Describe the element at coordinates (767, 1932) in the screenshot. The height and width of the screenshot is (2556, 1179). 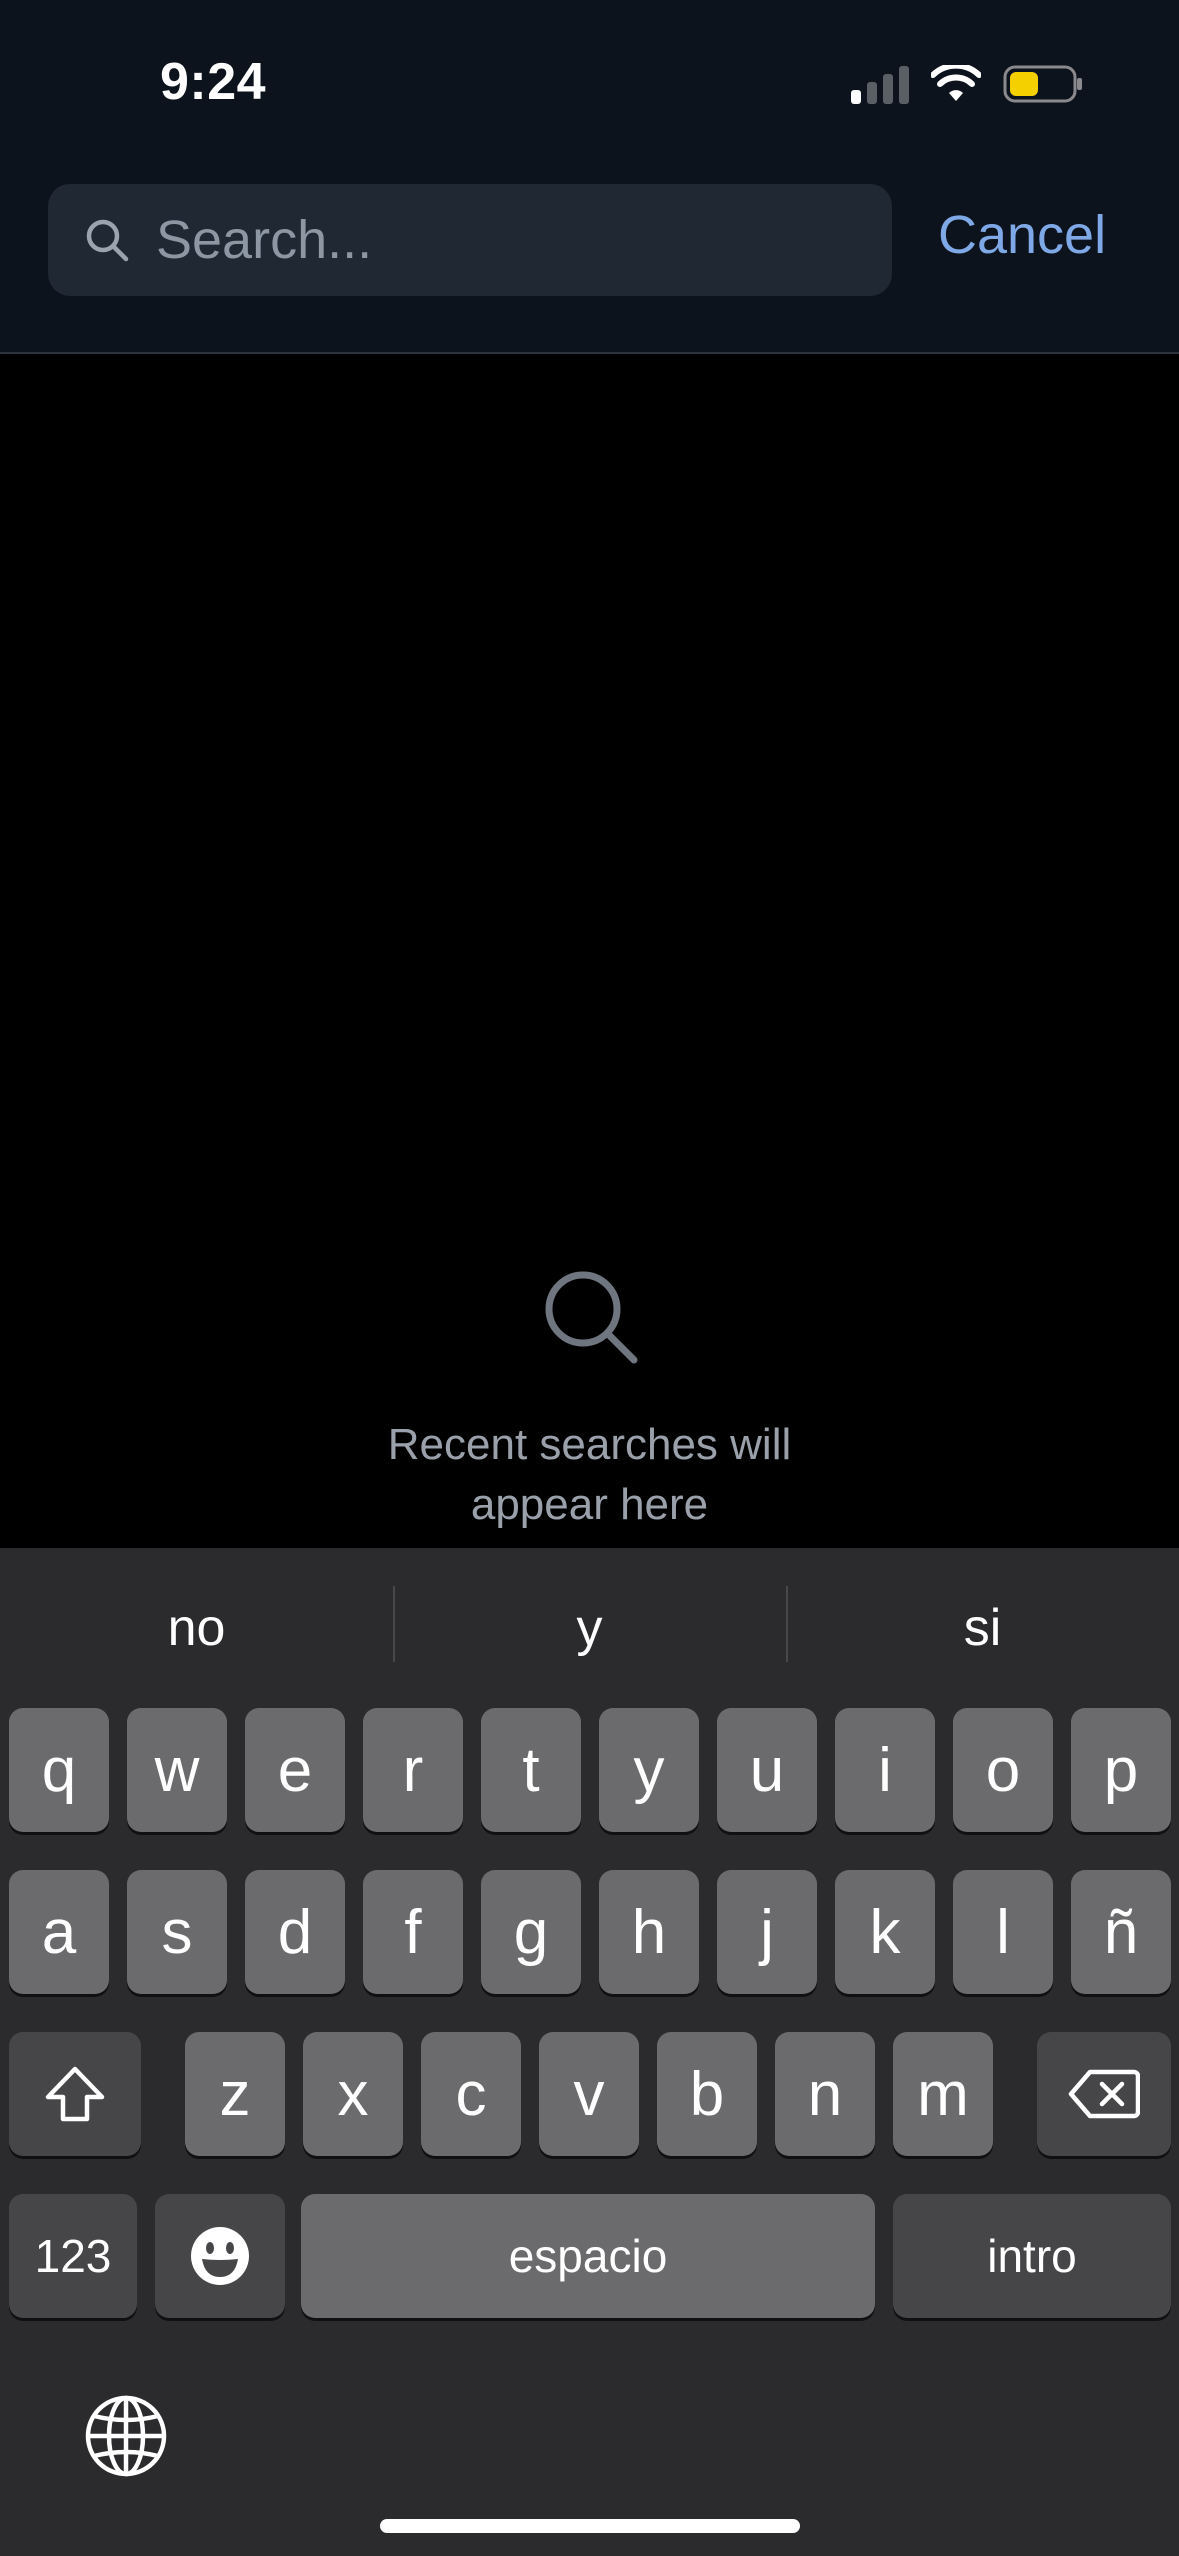
I see `key-j: j` at that location.